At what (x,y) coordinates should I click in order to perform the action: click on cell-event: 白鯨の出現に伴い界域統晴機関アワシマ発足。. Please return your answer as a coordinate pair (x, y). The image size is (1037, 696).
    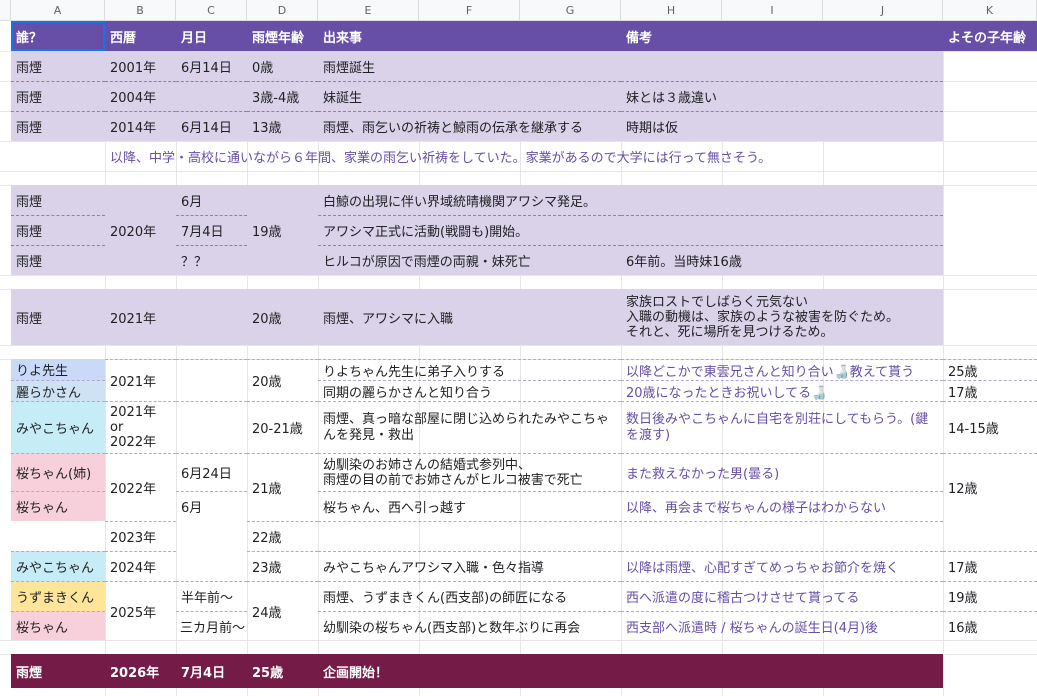
    Looking at the image, I should click on (469, 200).